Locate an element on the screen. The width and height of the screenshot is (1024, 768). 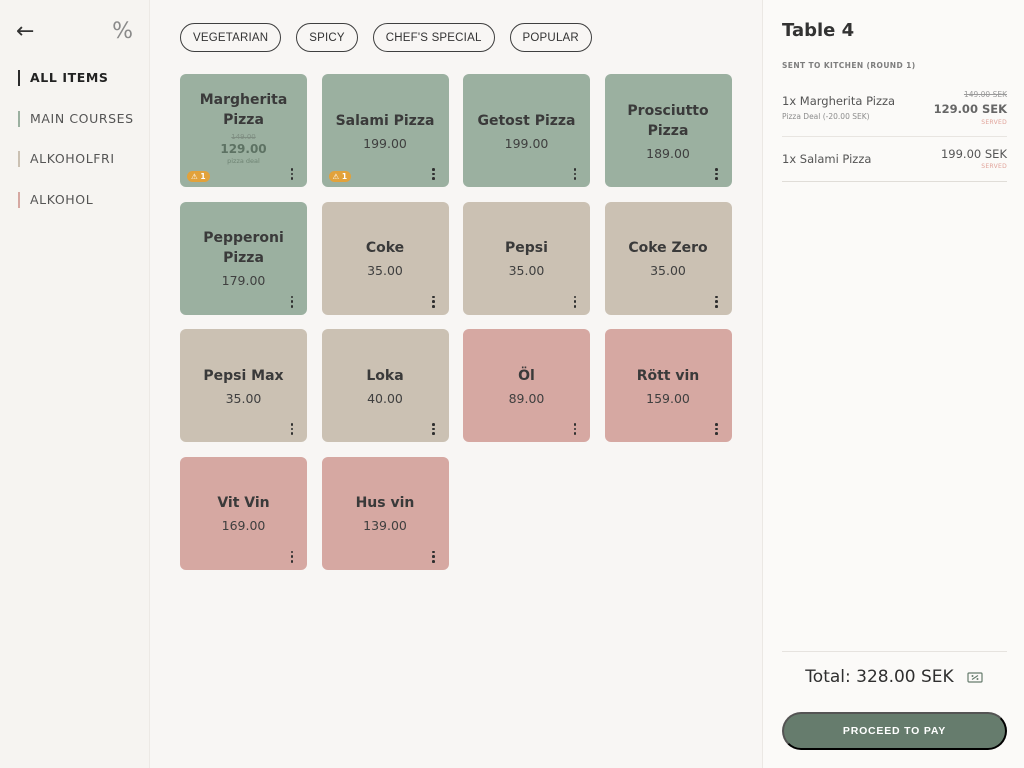
product-price: 189.00 is located at coordinates (668, 153).